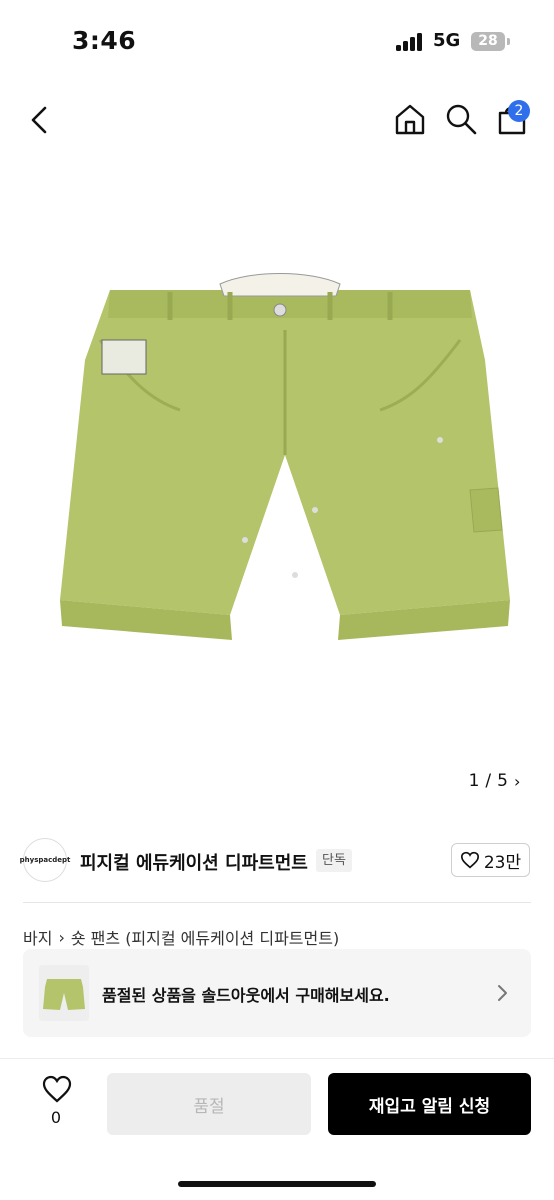 This screenshot has height=1200, width=554. What do you see at coordinates (474, 781) in the screenshot?
I see `gallery-current-page: 1` at bounding box center [474, 781].